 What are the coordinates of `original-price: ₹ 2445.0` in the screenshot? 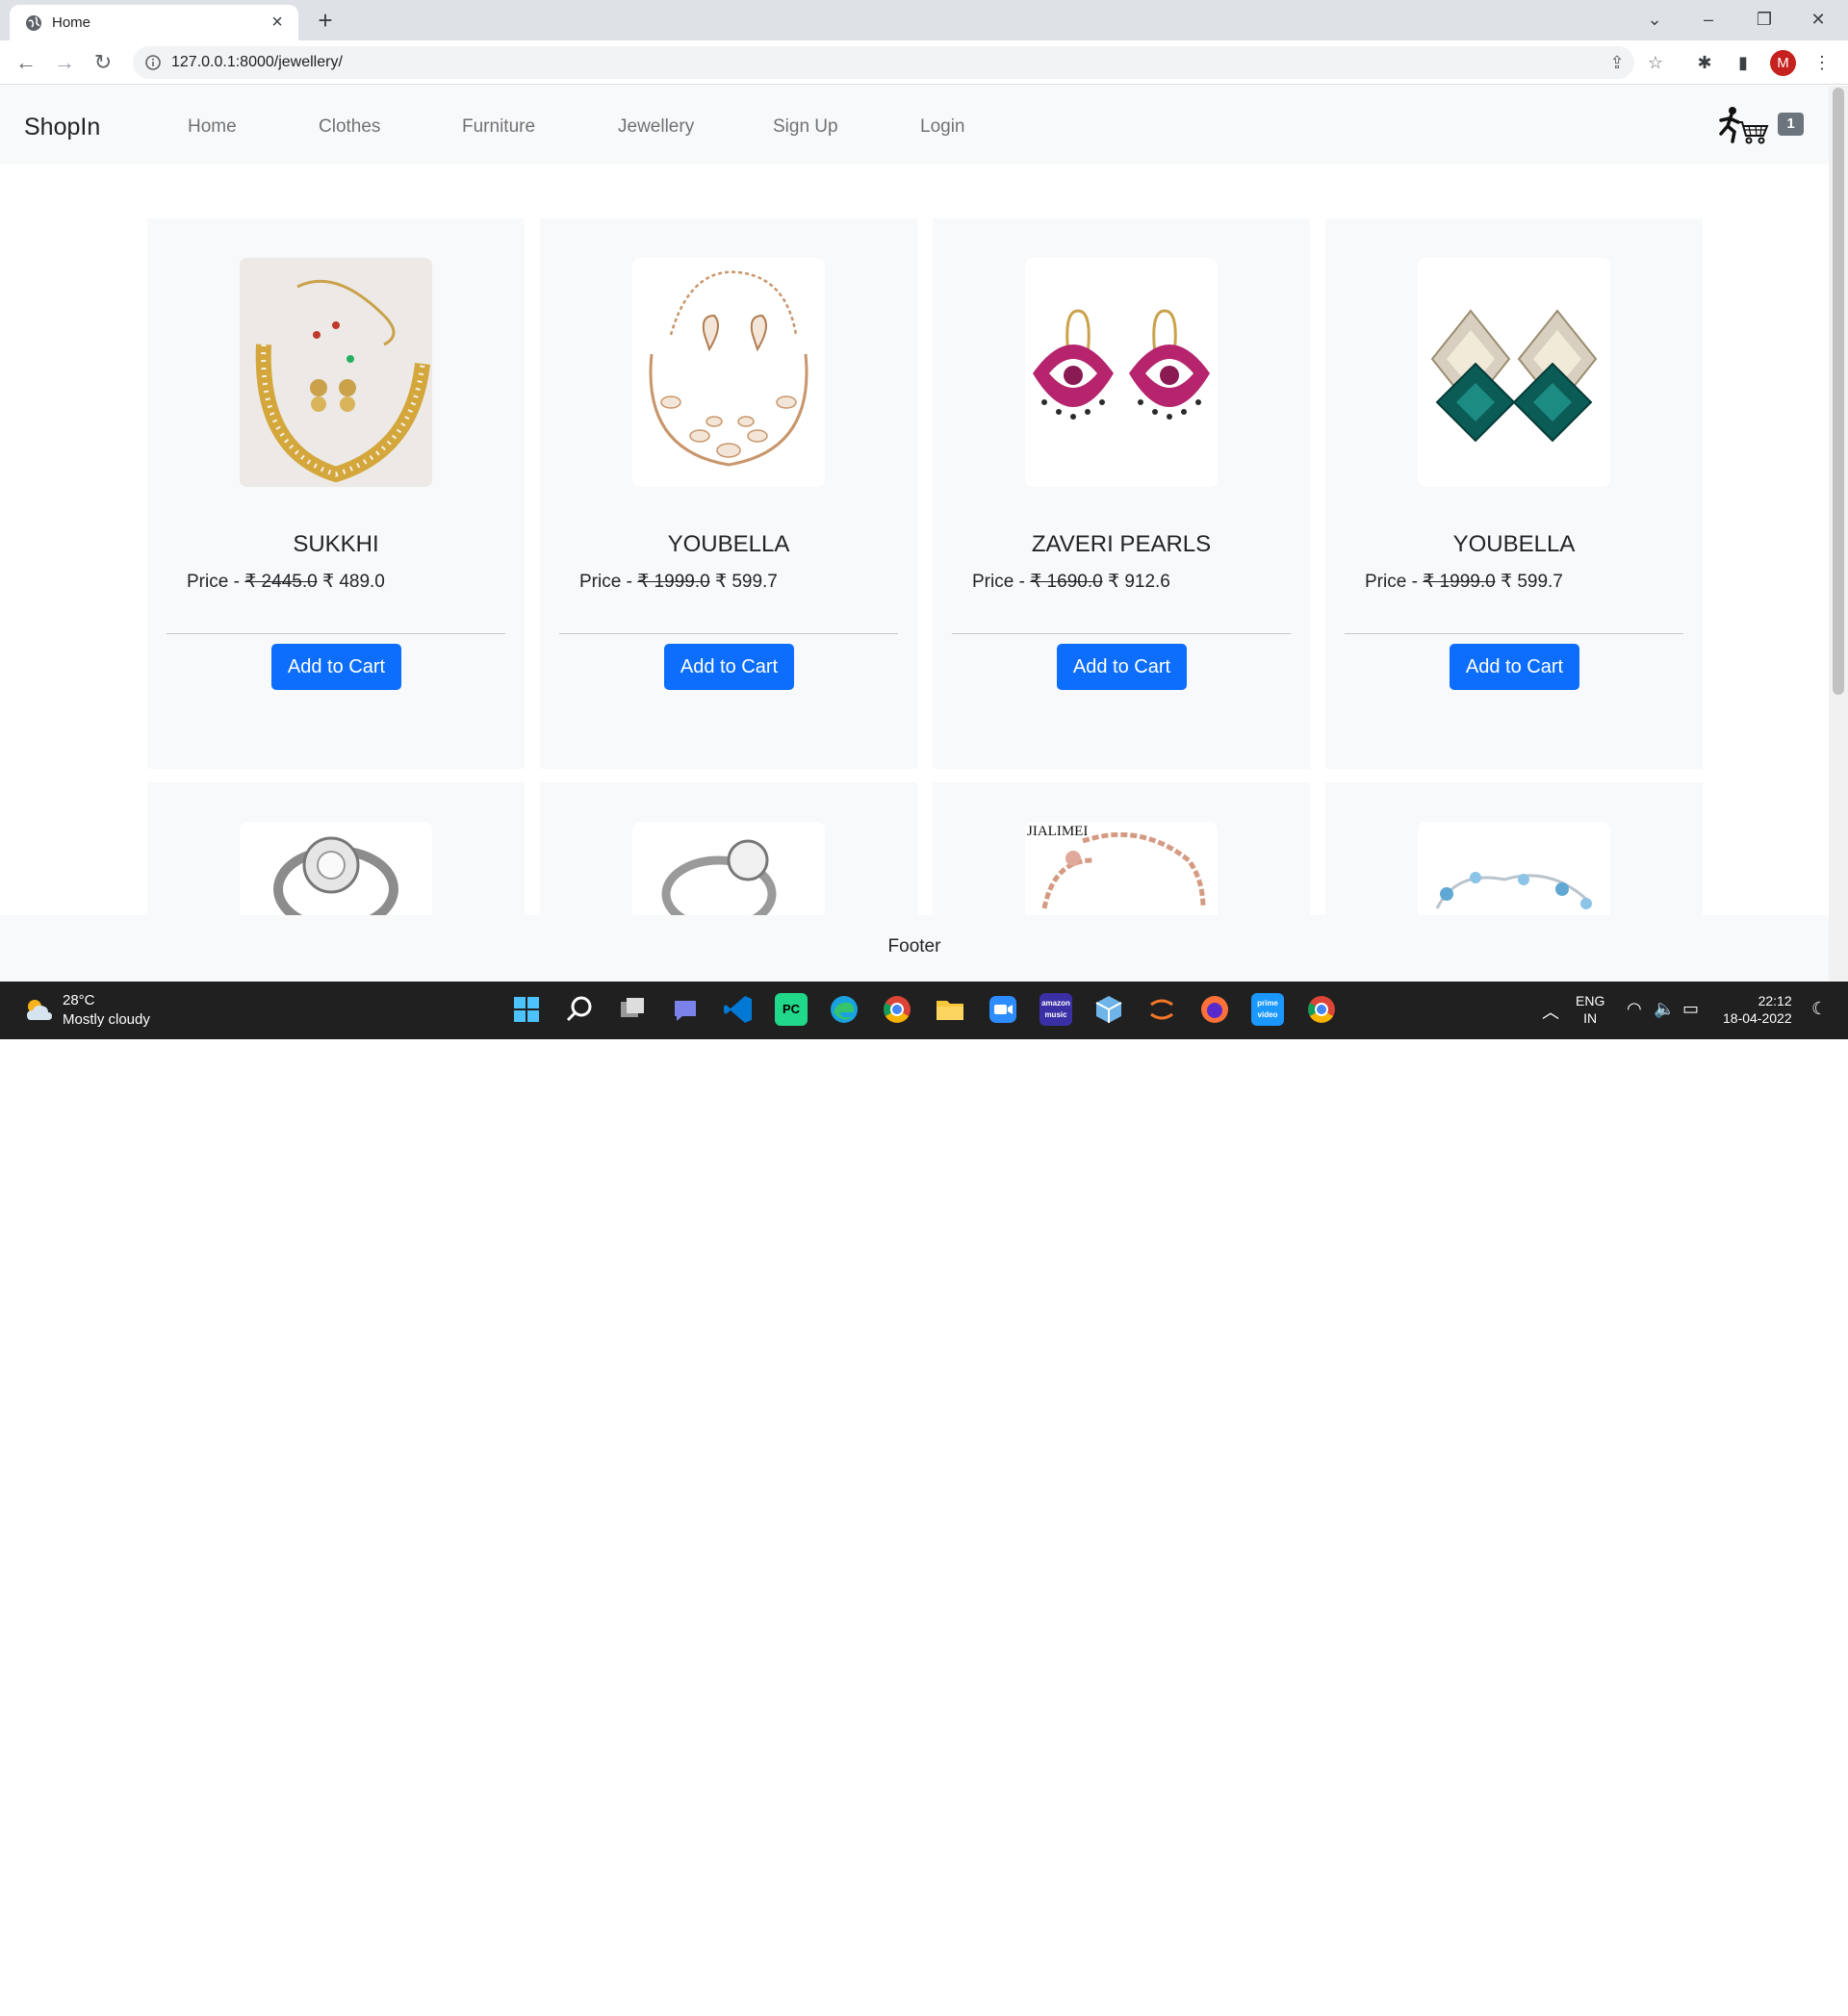 It's located at (281, 582).